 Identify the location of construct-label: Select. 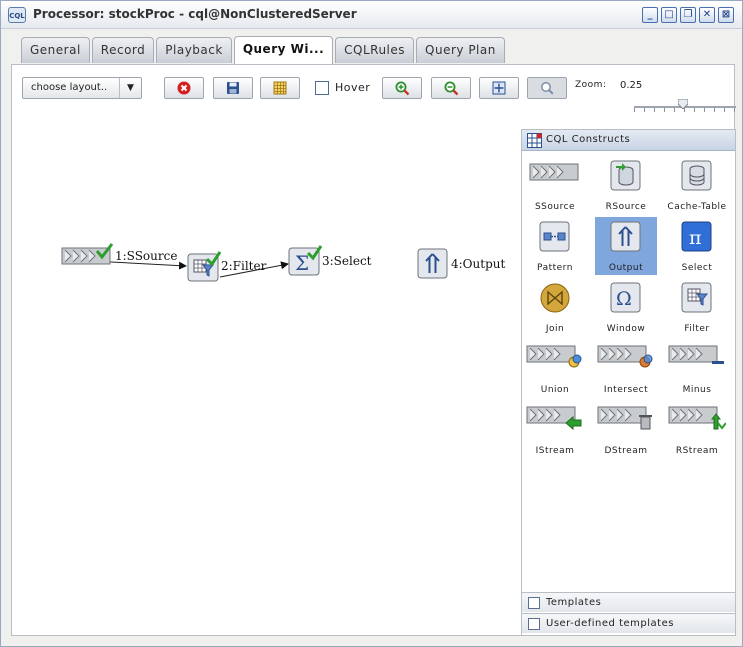
(697, 268).